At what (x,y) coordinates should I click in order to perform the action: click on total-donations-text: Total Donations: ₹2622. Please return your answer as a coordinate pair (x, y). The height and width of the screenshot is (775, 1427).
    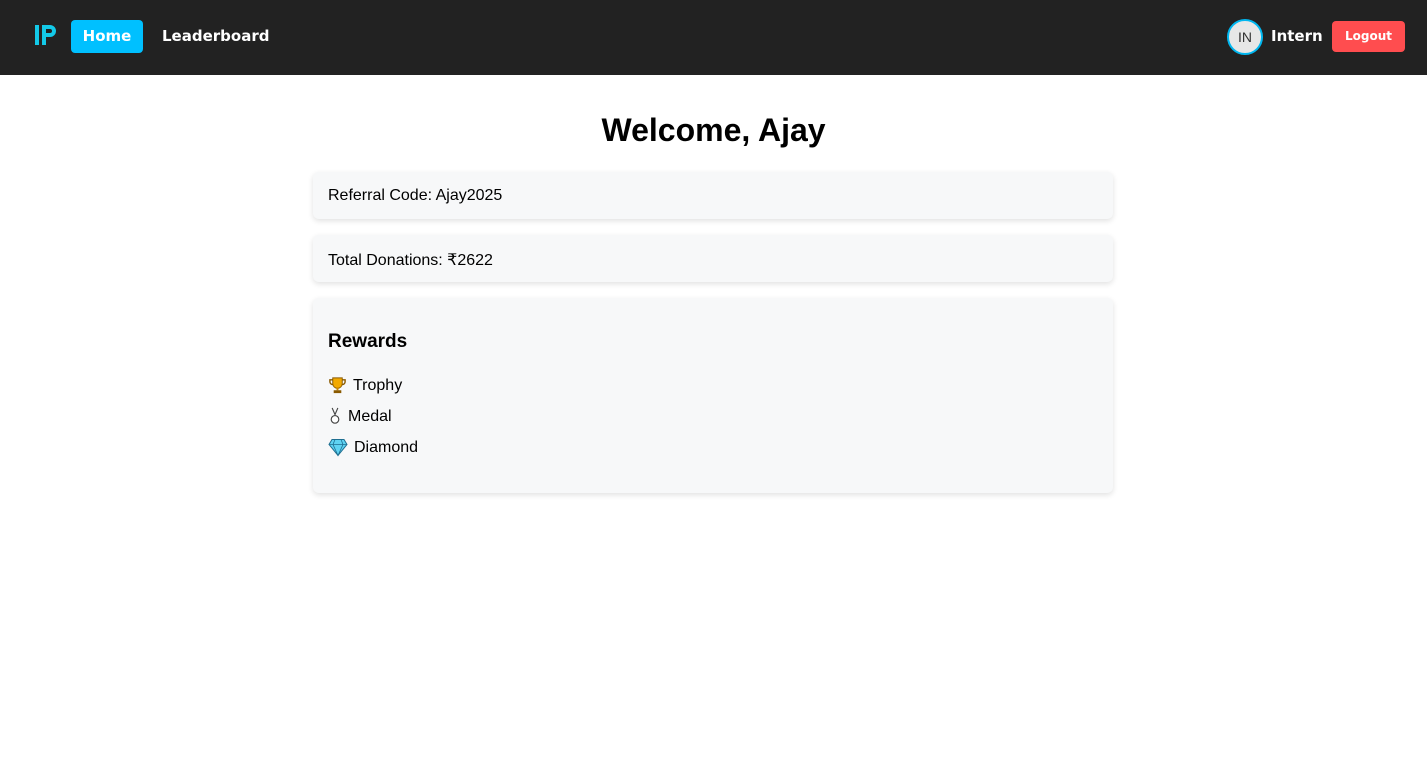
    Looking at the image, I should click on (410, 260).